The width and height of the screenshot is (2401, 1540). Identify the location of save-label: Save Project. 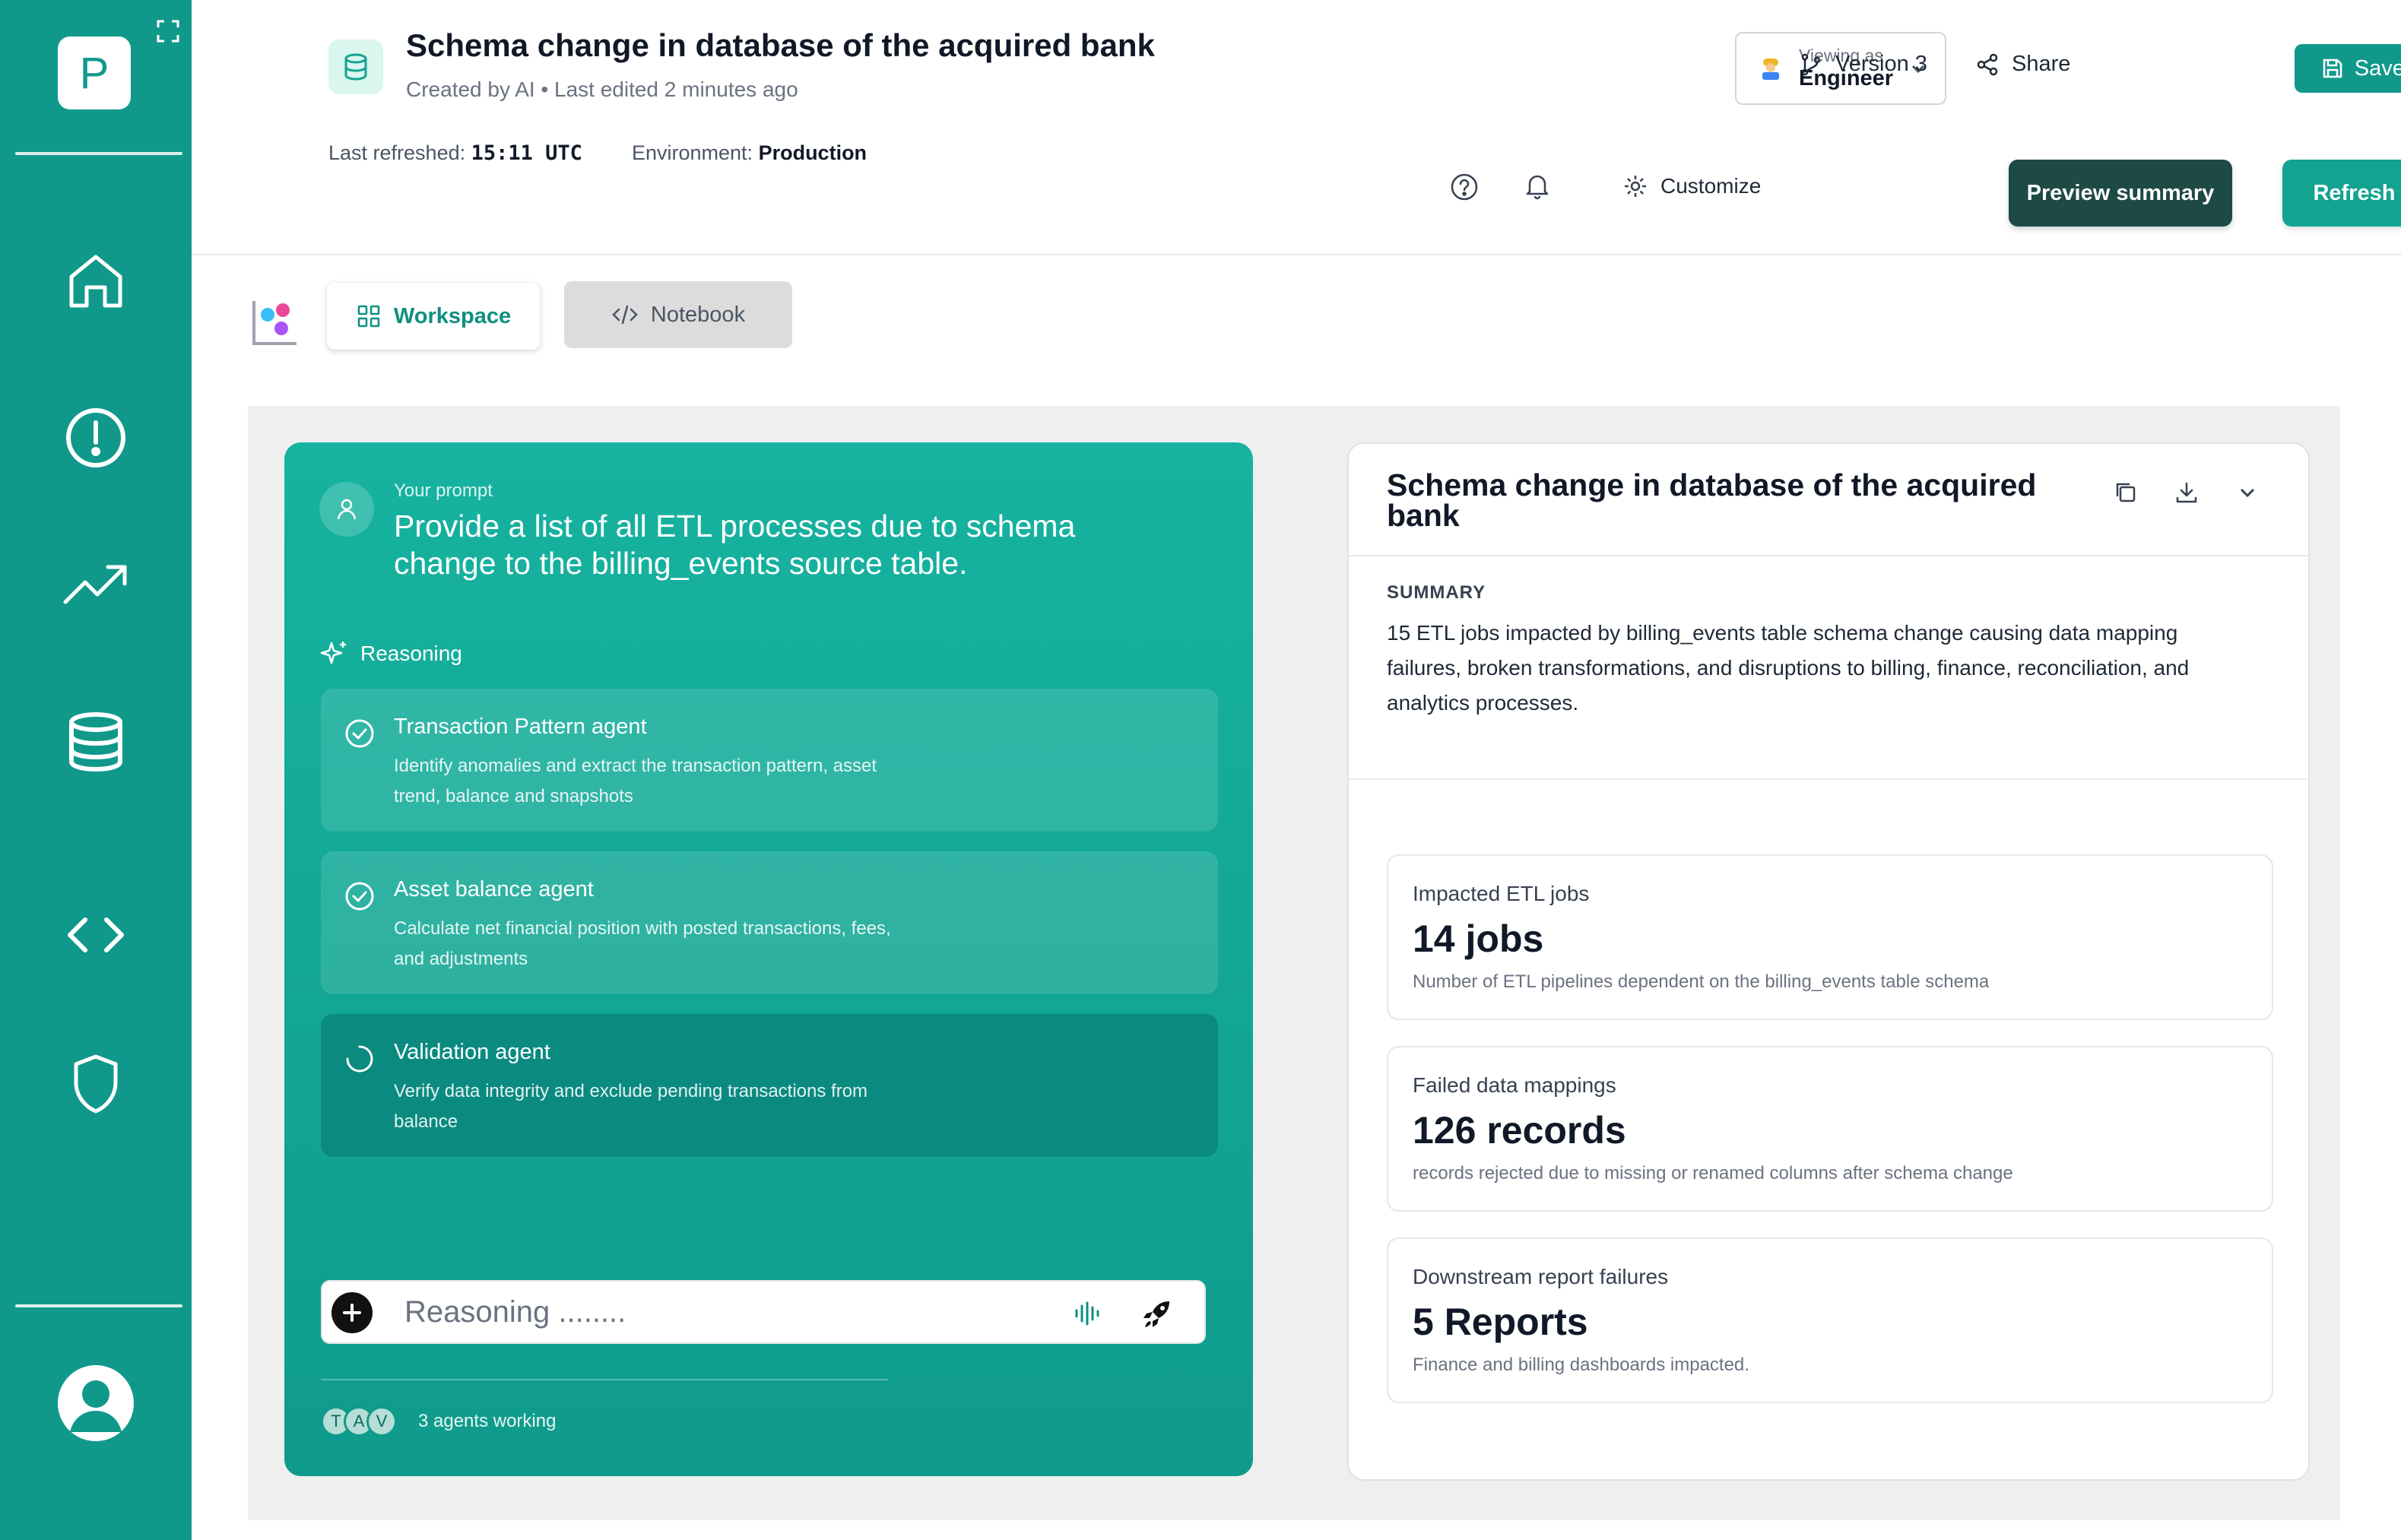
(2377, 68).